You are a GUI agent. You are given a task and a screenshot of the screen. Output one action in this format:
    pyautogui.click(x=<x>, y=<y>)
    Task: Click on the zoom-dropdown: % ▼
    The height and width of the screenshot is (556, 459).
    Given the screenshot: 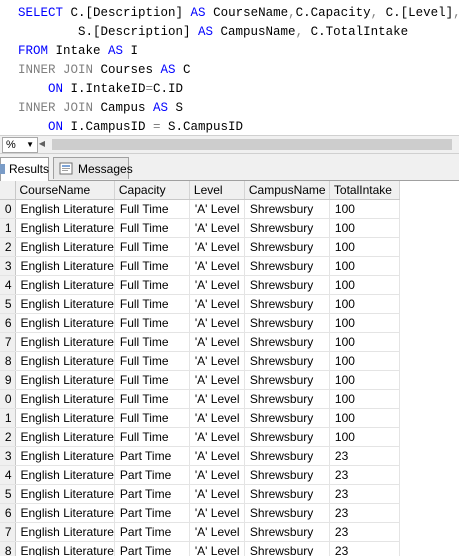 What is the action you would take?
    pyautogui.click(x=20, y=145)
    